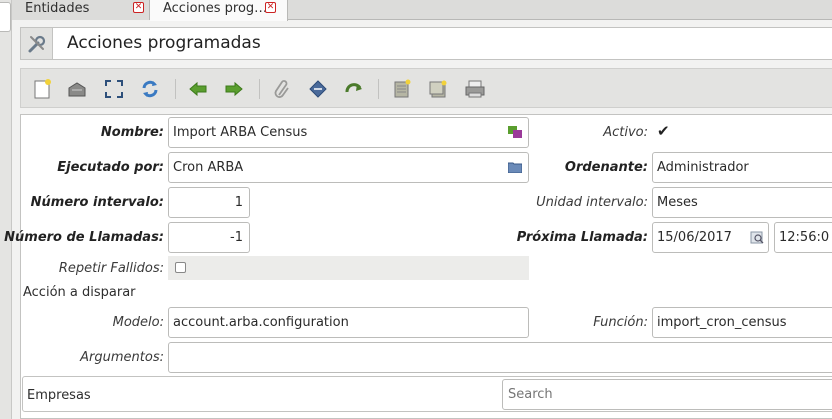  What do you see at coordinates (42, 89) in the screenshot?
I see `new-record-icon` at bounding box center [42, 89].